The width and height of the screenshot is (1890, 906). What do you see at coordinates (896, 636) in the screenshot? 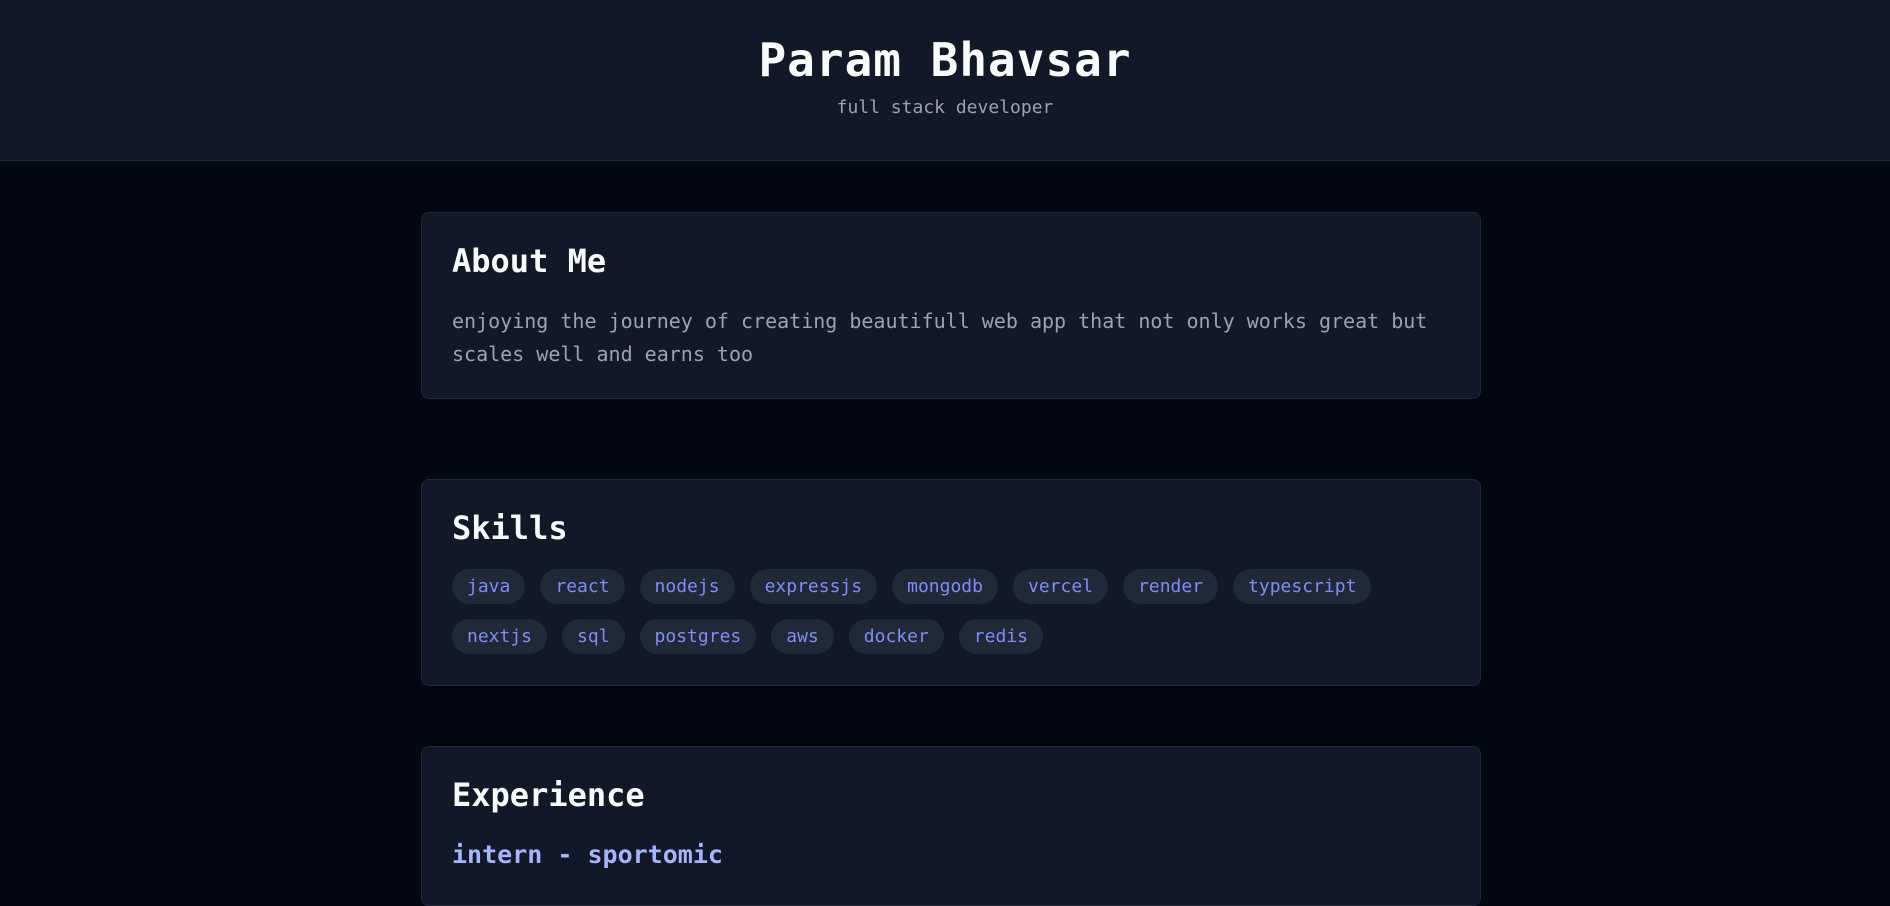
I see `skill-chip: docker` at bounding box center [896, 636].